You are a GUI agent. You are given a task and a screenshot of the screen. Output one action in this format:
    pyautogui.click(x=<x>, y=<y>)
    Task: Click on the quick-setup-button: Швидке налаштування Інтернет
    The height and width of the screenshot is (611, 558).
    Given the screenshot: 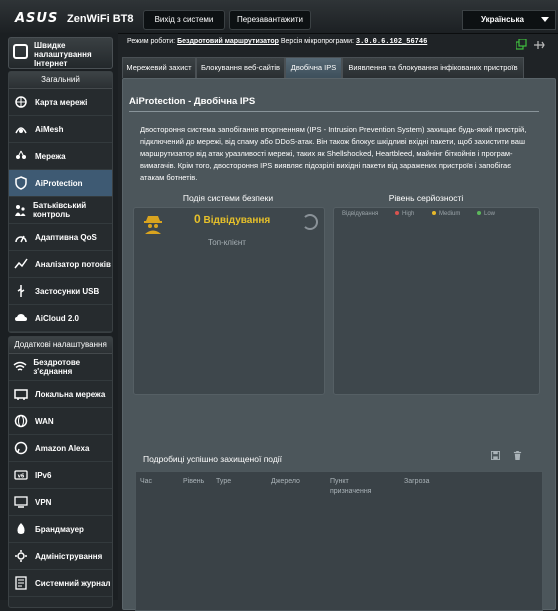 What is the action you would take?
    pyautogui.click(x=60, y=53)
    